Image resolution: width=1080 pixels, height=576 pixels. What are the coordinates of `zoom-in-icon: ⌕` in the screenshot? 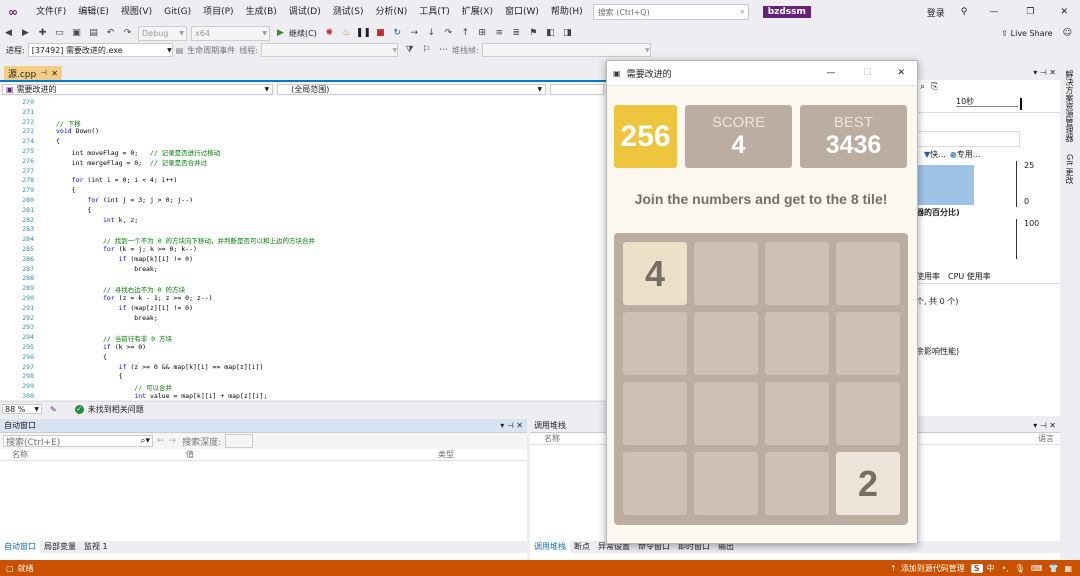 It's located at (922, 87).